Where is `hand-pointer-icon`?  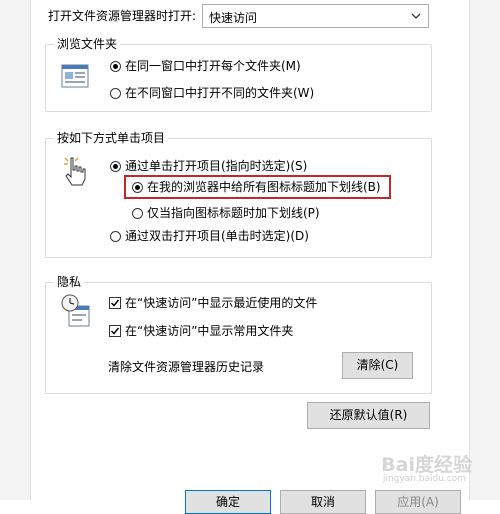
hand-pointer-icon is located at coordinates (75, 171).